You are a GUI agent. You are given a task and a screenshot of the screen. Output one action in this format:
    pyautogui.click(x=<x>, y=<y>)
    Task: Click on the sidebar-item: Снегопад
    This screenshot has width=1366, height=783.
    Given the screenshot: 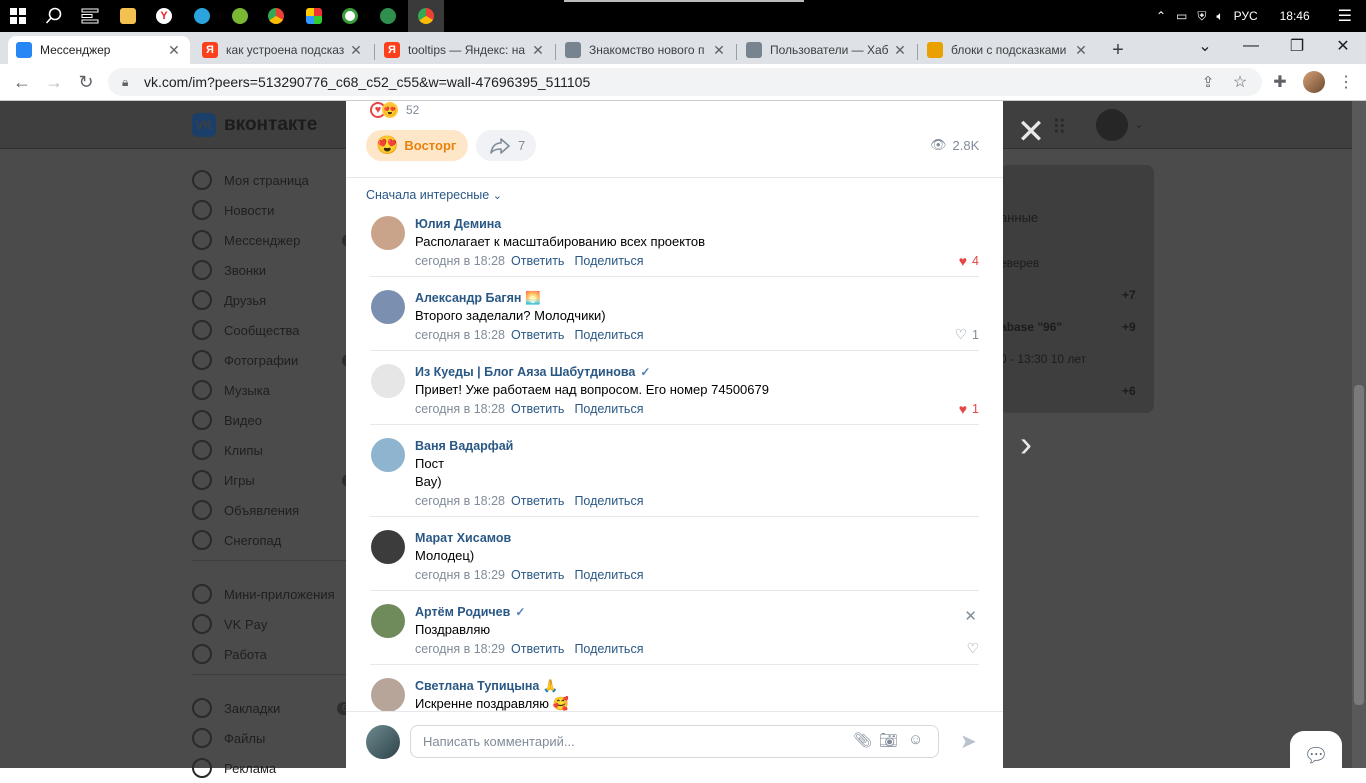 What is the action you would take?
    pyautogui.click(x=272, y=540)
    